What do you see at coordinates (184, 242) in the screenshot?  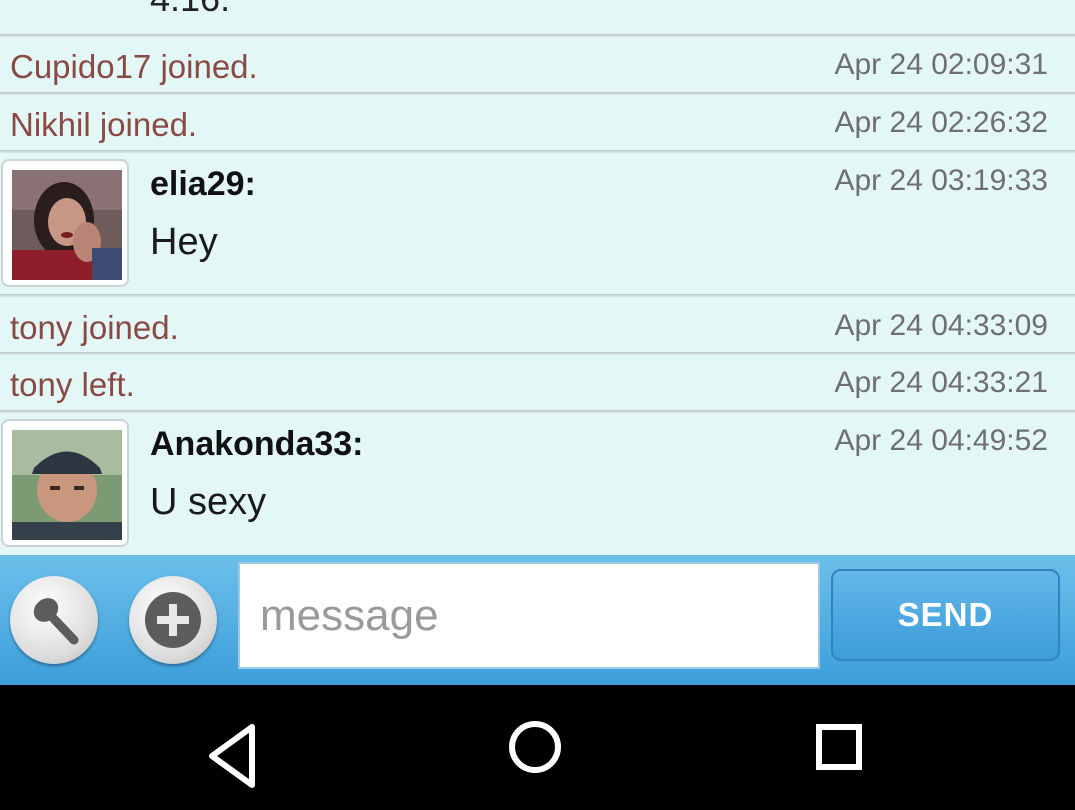 I see `message-text: Hey` at bounding box center [184, 242].